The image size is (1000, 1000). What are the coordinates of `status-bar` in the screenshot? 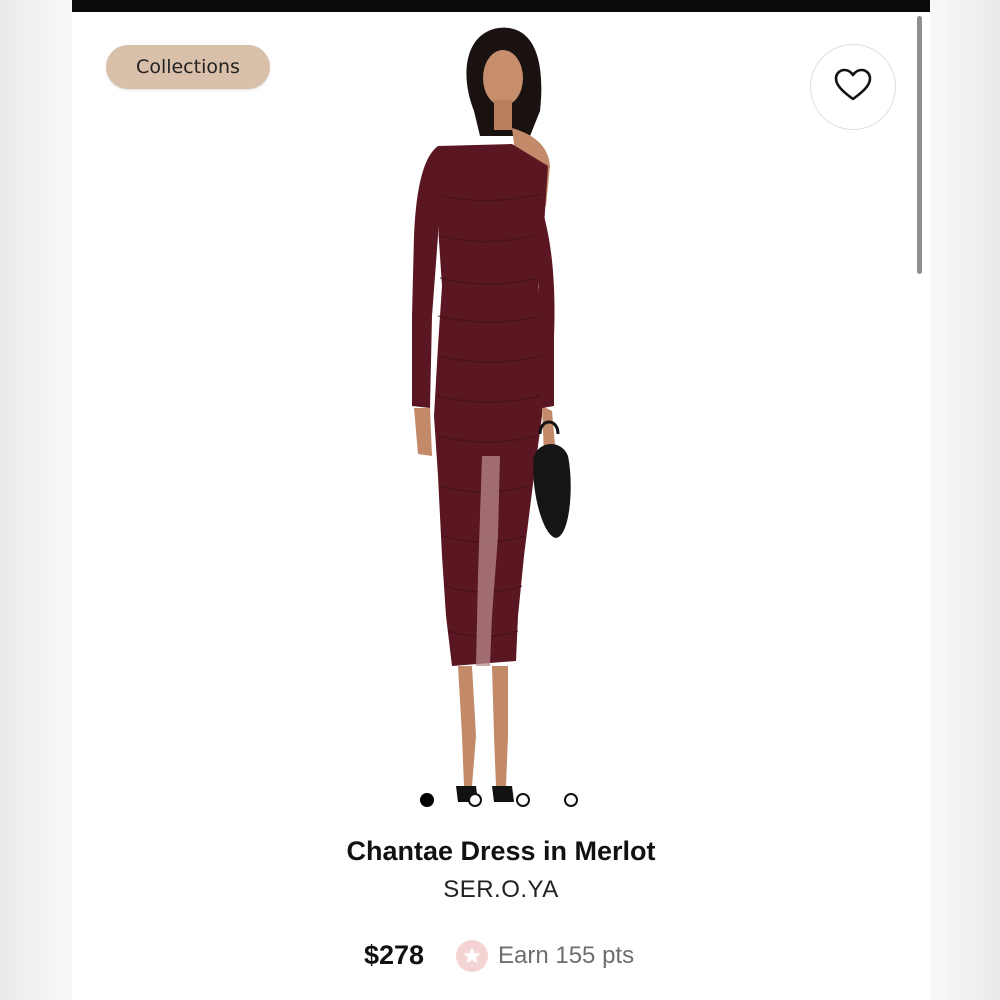 It's located at (501, 6).